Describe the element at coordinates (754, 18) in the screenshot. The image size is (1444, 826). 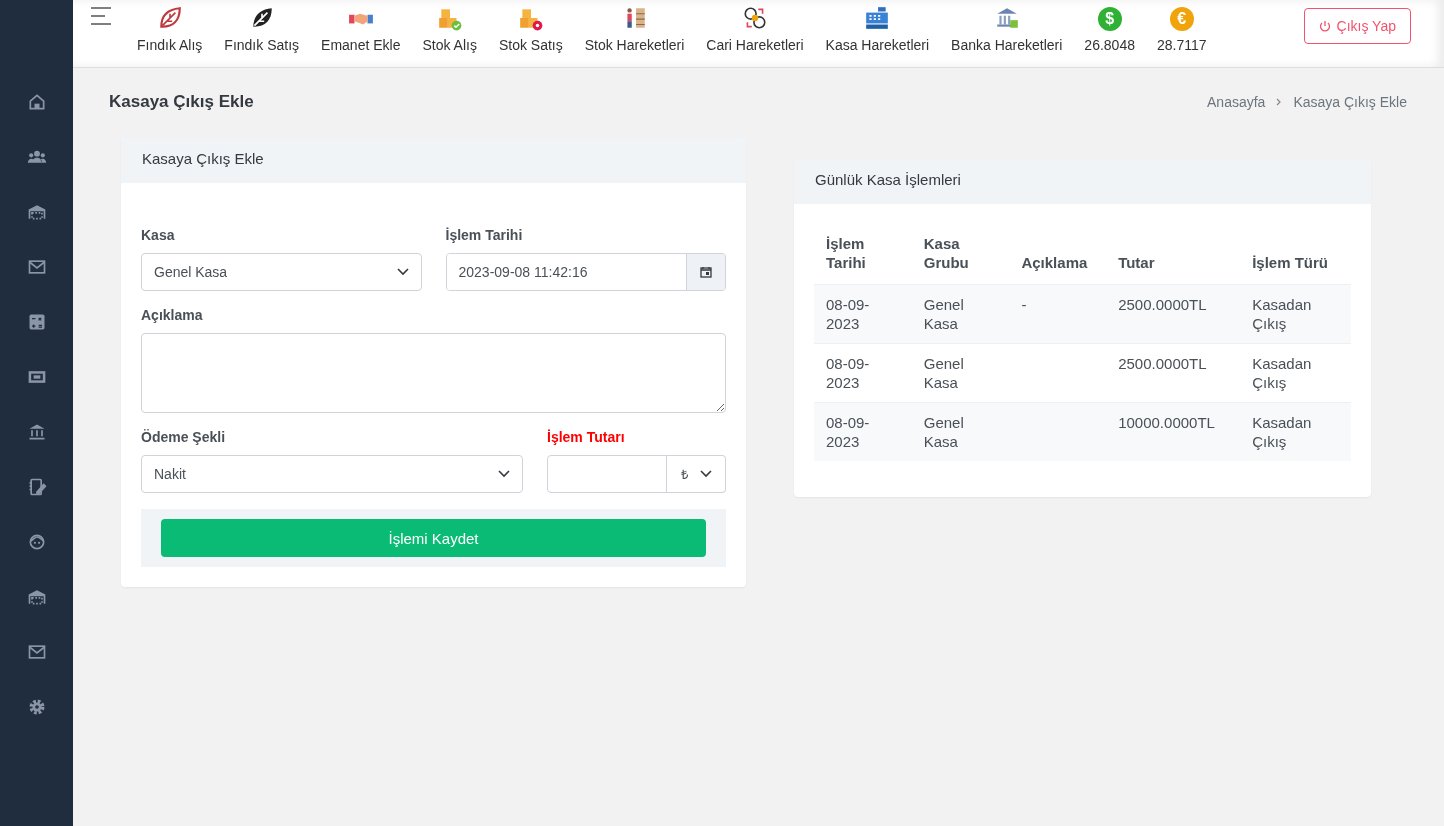
I see `money-exchange-icon` at that location.